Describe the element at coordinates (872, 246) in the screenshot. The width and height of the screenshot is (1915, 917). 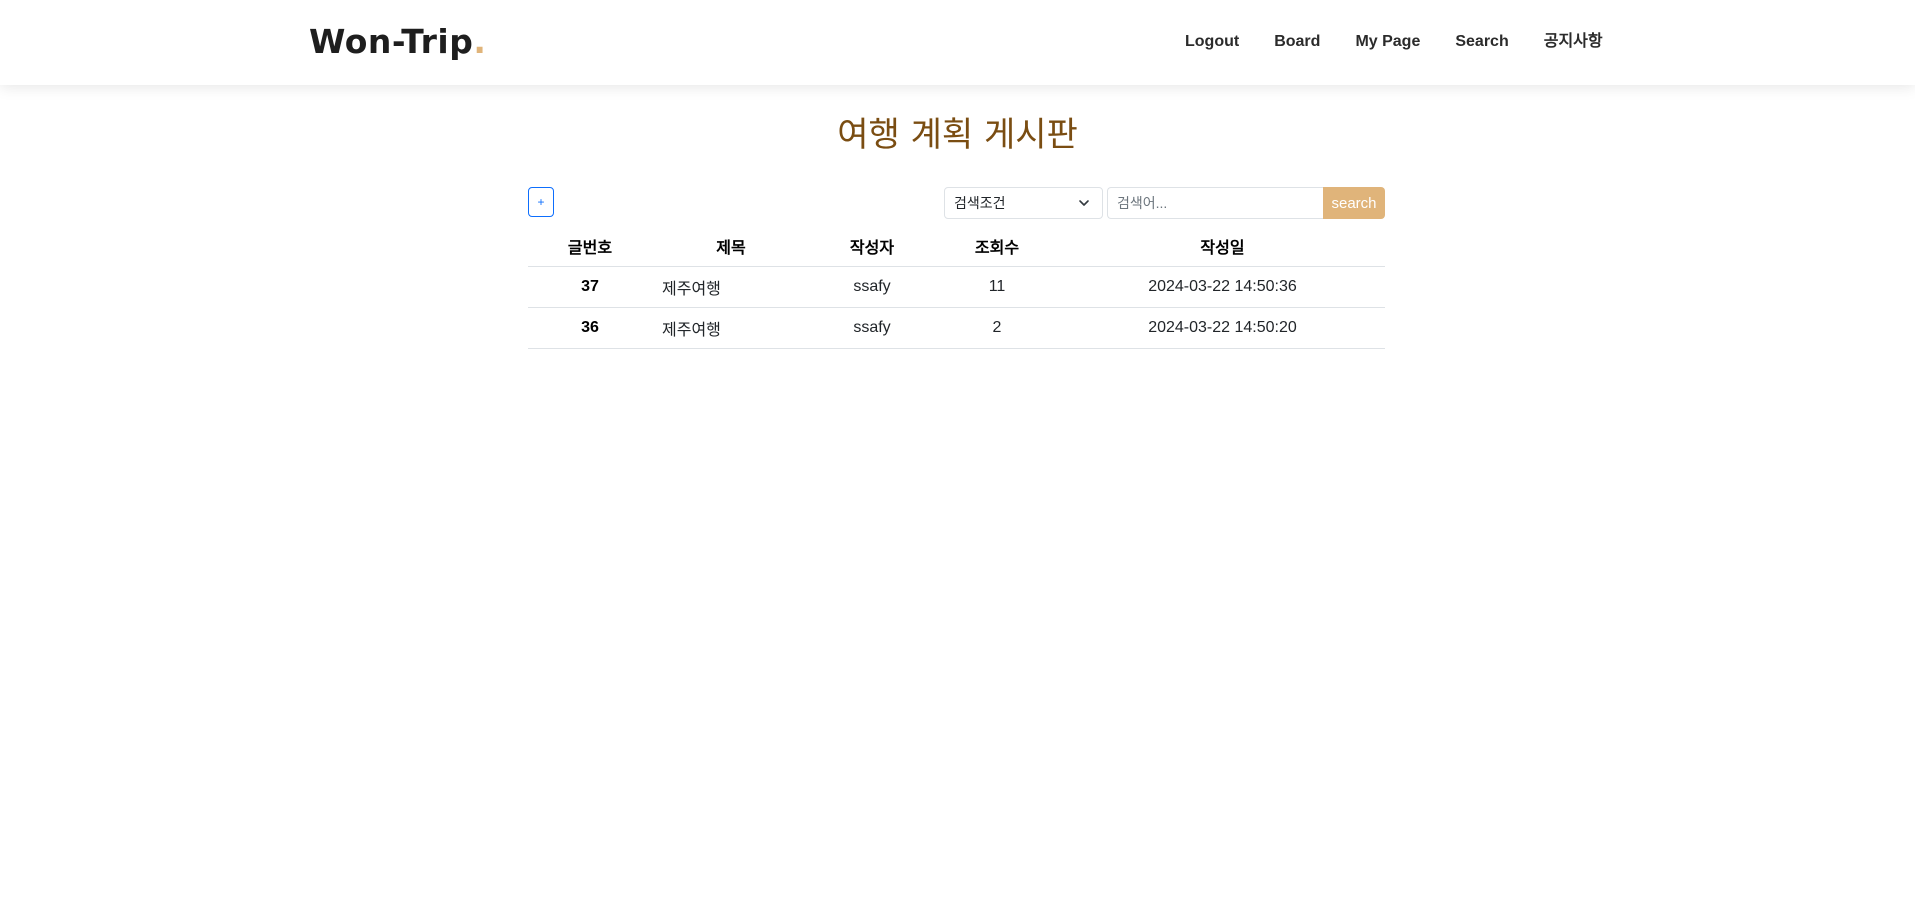
I see `header-writer: 작성자` at that location.